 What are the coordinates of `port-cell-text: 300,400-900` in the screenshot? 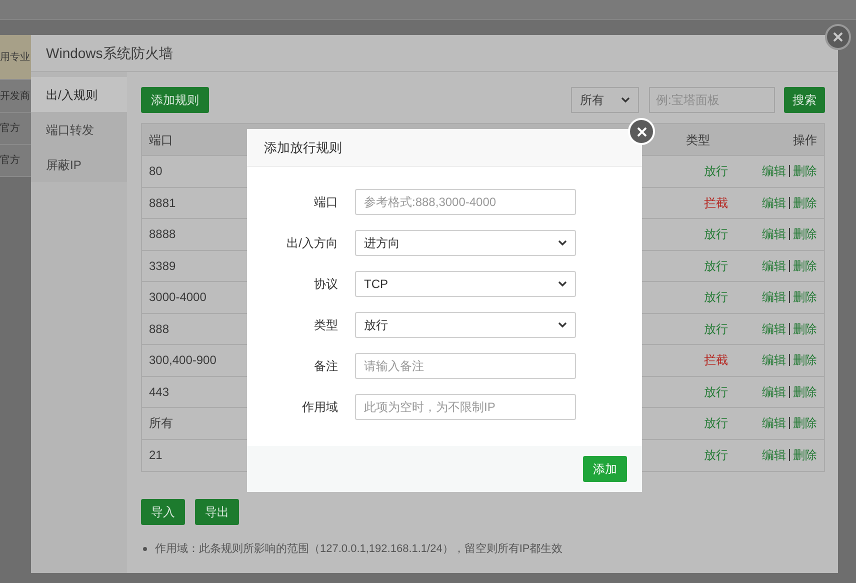 It's located at (182, 361).